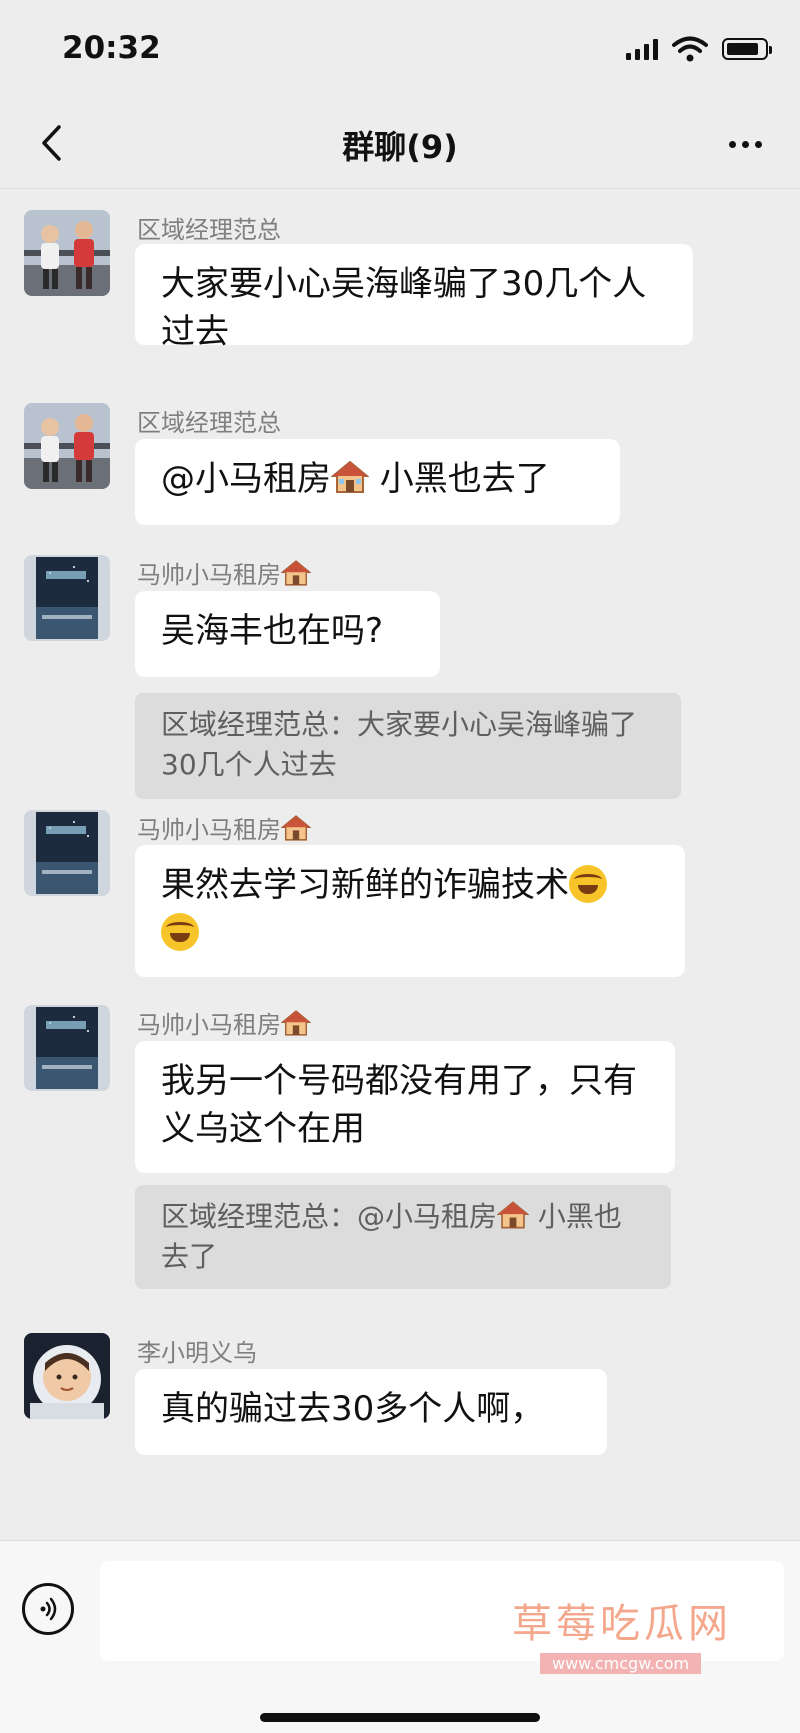 The height and width of the screenshot is (1733, 800). Describe the element at coordinates (621, 1663) in the screenshot. I see `watermark-url: www.cmcgw.com` at that location.